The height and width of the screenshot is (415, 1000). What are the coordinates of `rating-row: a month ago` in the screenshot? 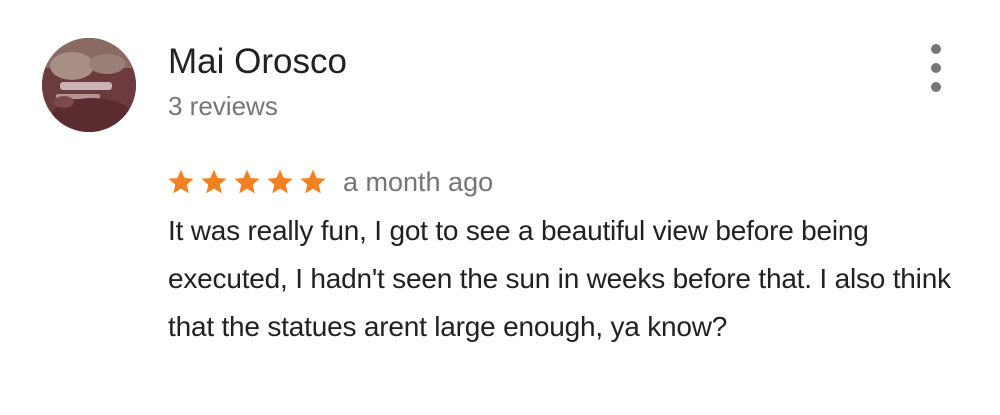 It's located at (329, 182).